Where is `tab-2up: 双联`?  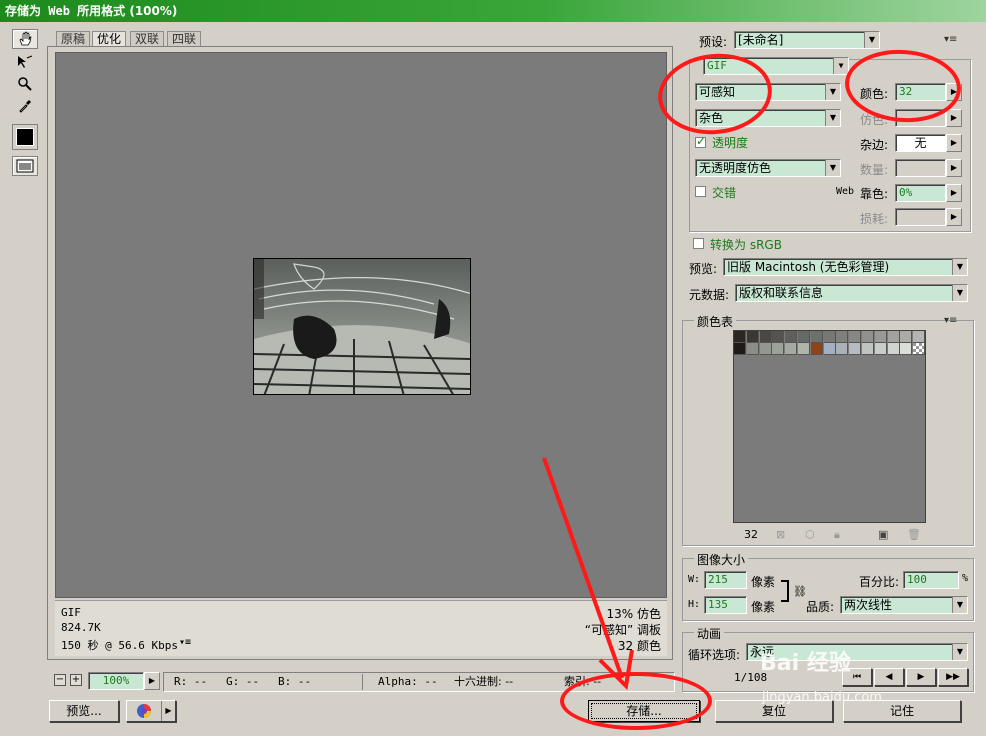 tab-2up: 双联 is located at coordinates (147, 39).